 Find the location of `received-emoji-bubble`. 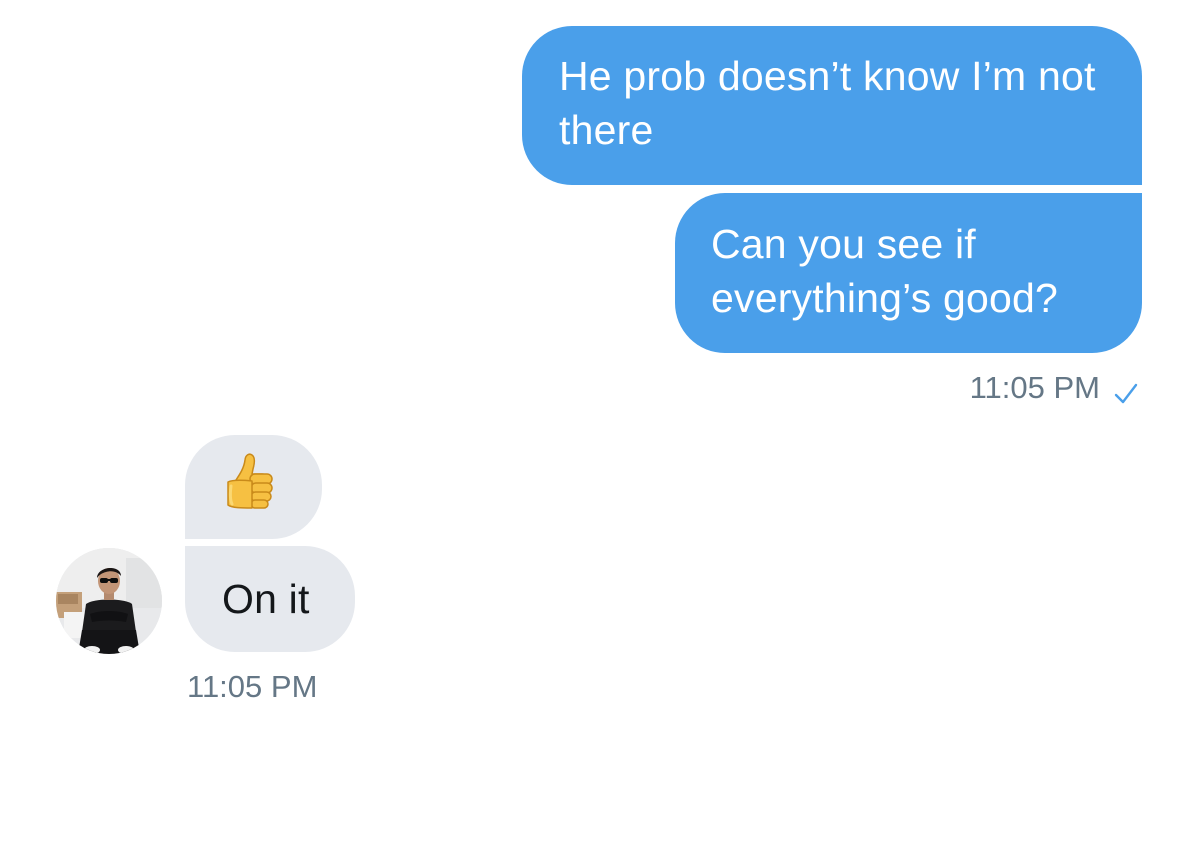

received-emoji-bubble is located at coordinates (253, 487).